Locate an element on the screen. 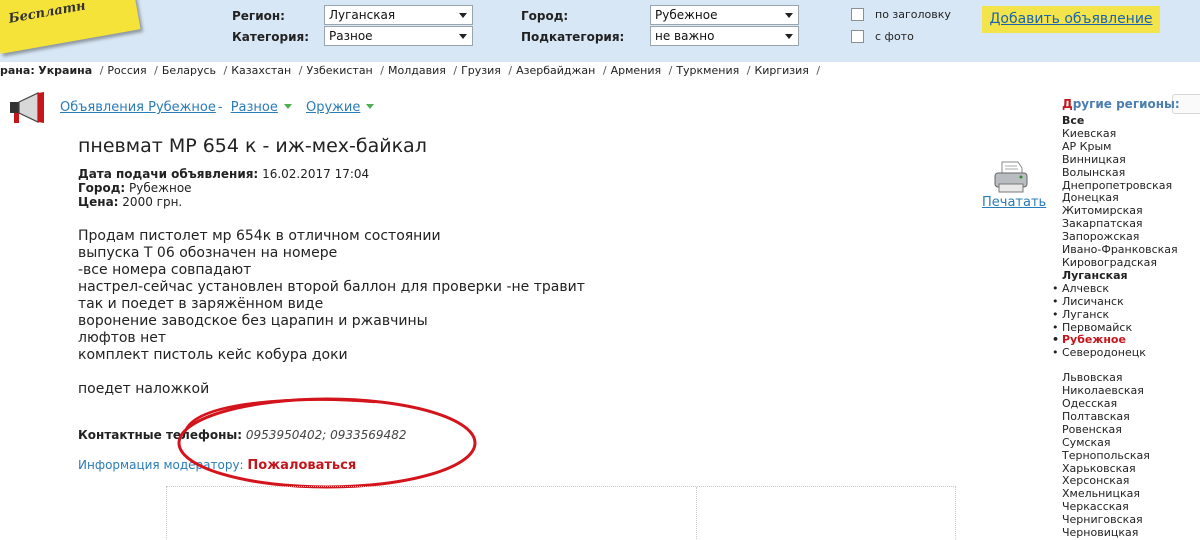  region-item: Волынская is located at coordinates (1131, 173).